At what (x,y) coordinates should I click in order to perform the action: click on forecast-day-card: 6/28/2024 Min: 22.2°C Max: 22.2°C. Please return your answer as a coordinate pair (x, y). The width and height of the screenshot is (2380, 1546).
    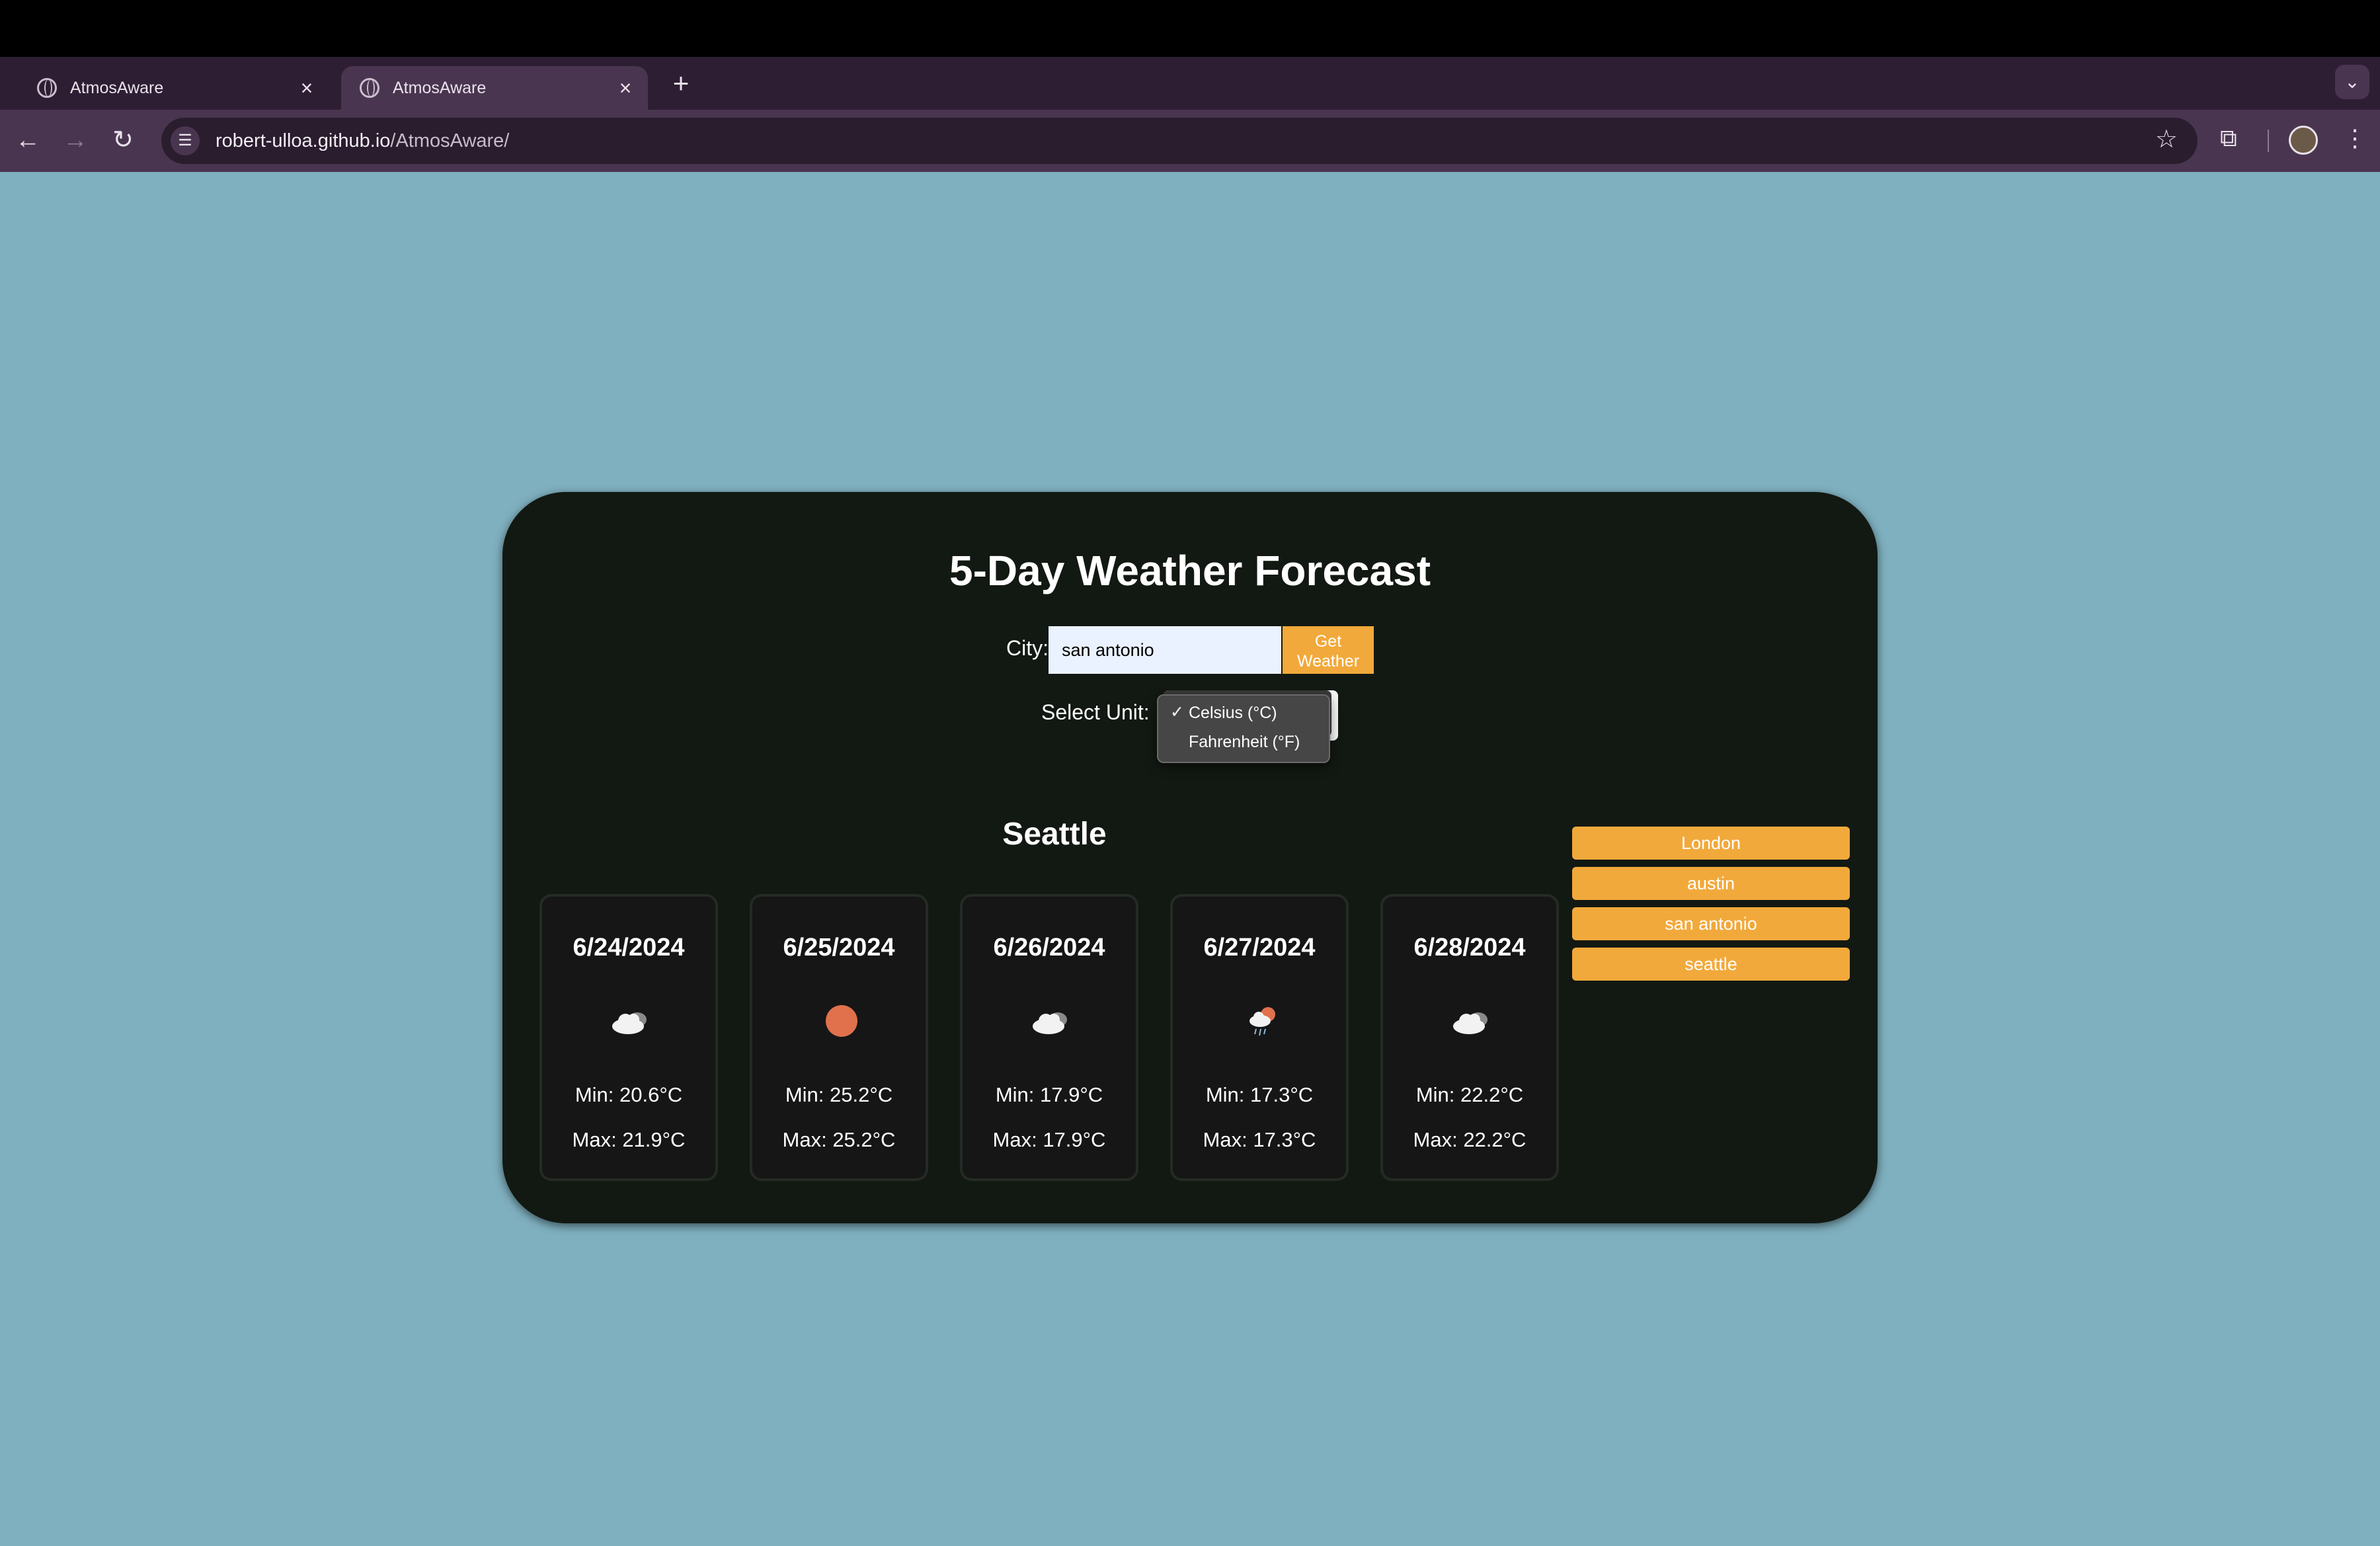
    Looking at the image, I should click on (1469, 1037).